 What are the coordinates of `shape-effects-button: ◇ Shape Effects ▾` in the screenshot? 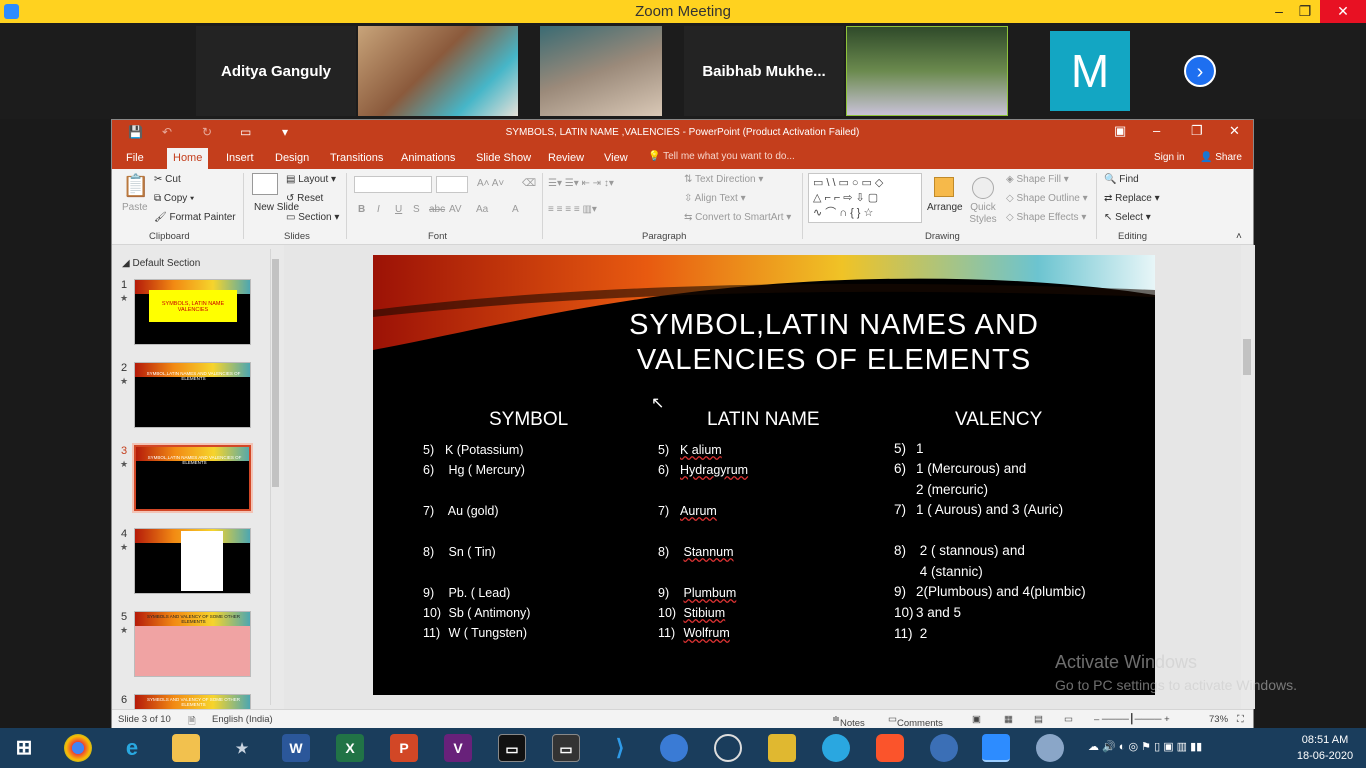 It's located at (1046, 217).